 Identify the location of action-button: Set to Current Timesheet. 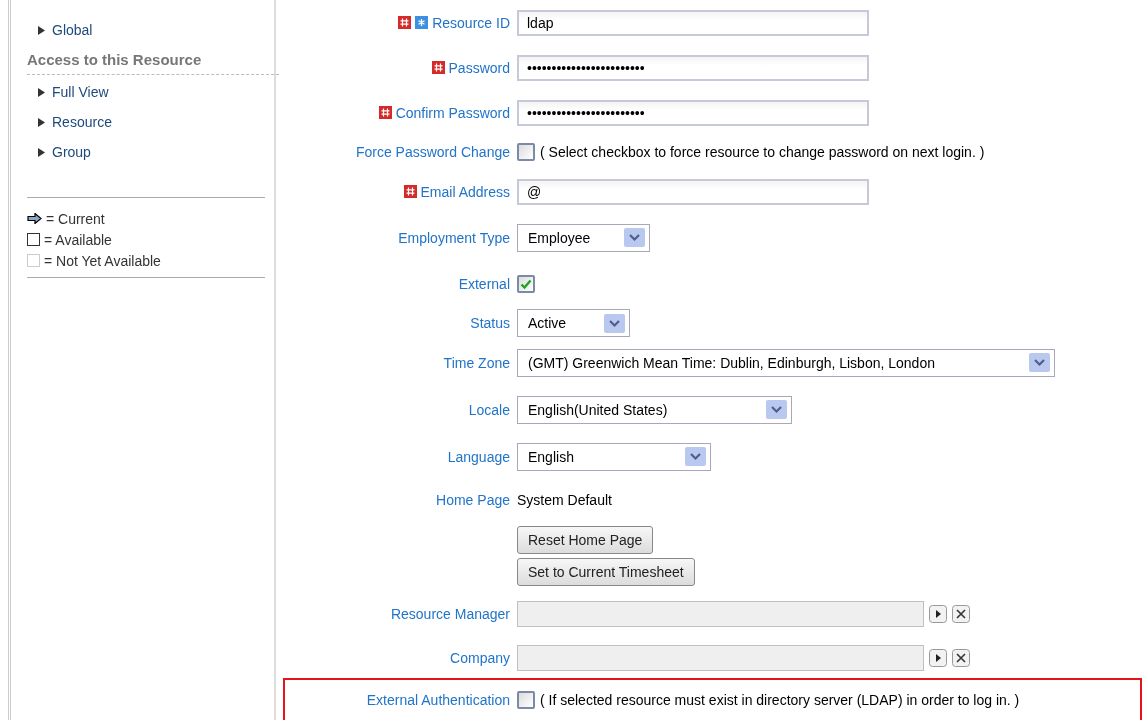
(606, 572).